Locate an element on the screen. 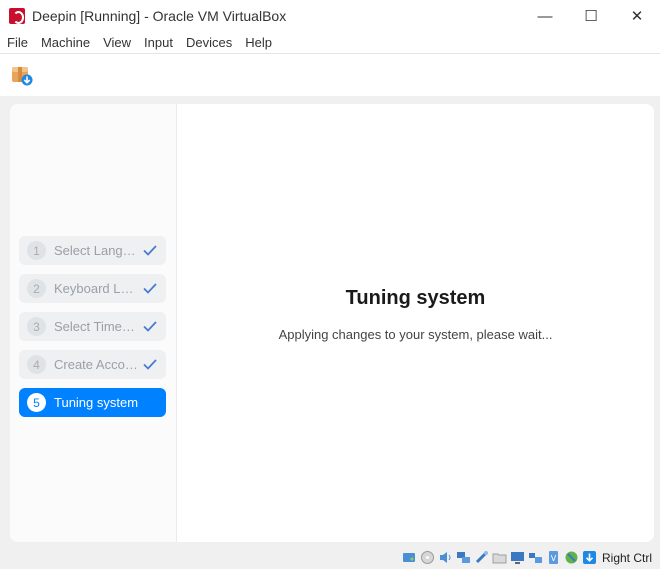 The height and width of the screenshot is (569, 660). maximize-button: ☐ is located at coordinates (591, 16).